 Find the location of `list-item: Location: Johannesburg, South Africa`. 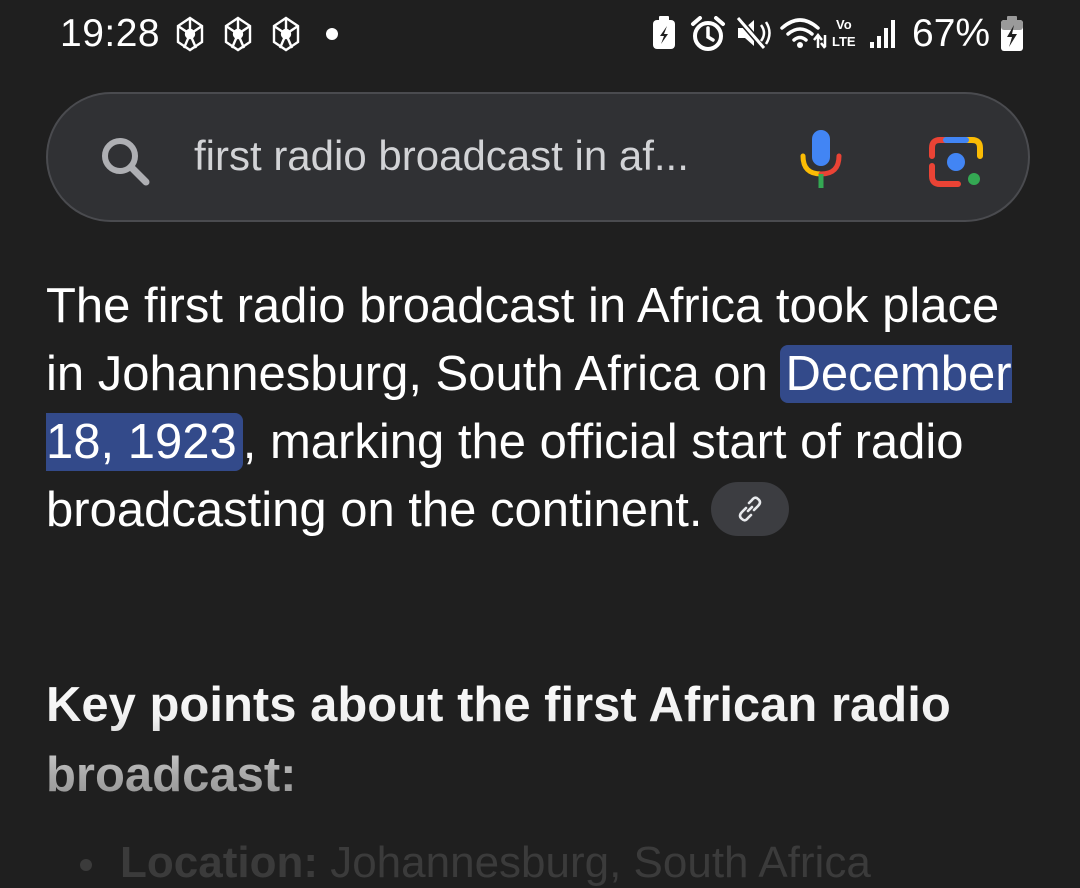

list-item: Location: Johannesburg, South Africa is located at coordinates (475, 863).